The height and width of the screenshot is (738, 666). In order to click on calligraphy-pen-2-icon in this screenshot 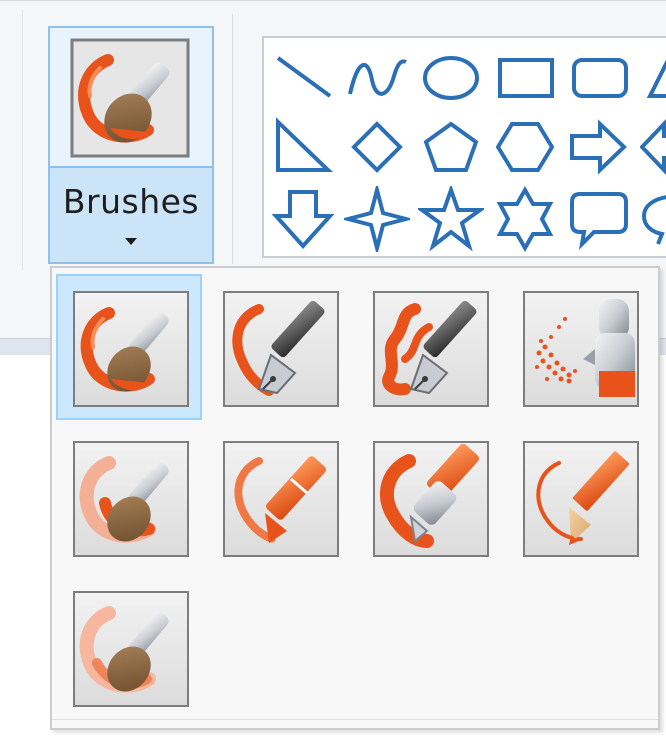, I will do `click(431, 349)`.